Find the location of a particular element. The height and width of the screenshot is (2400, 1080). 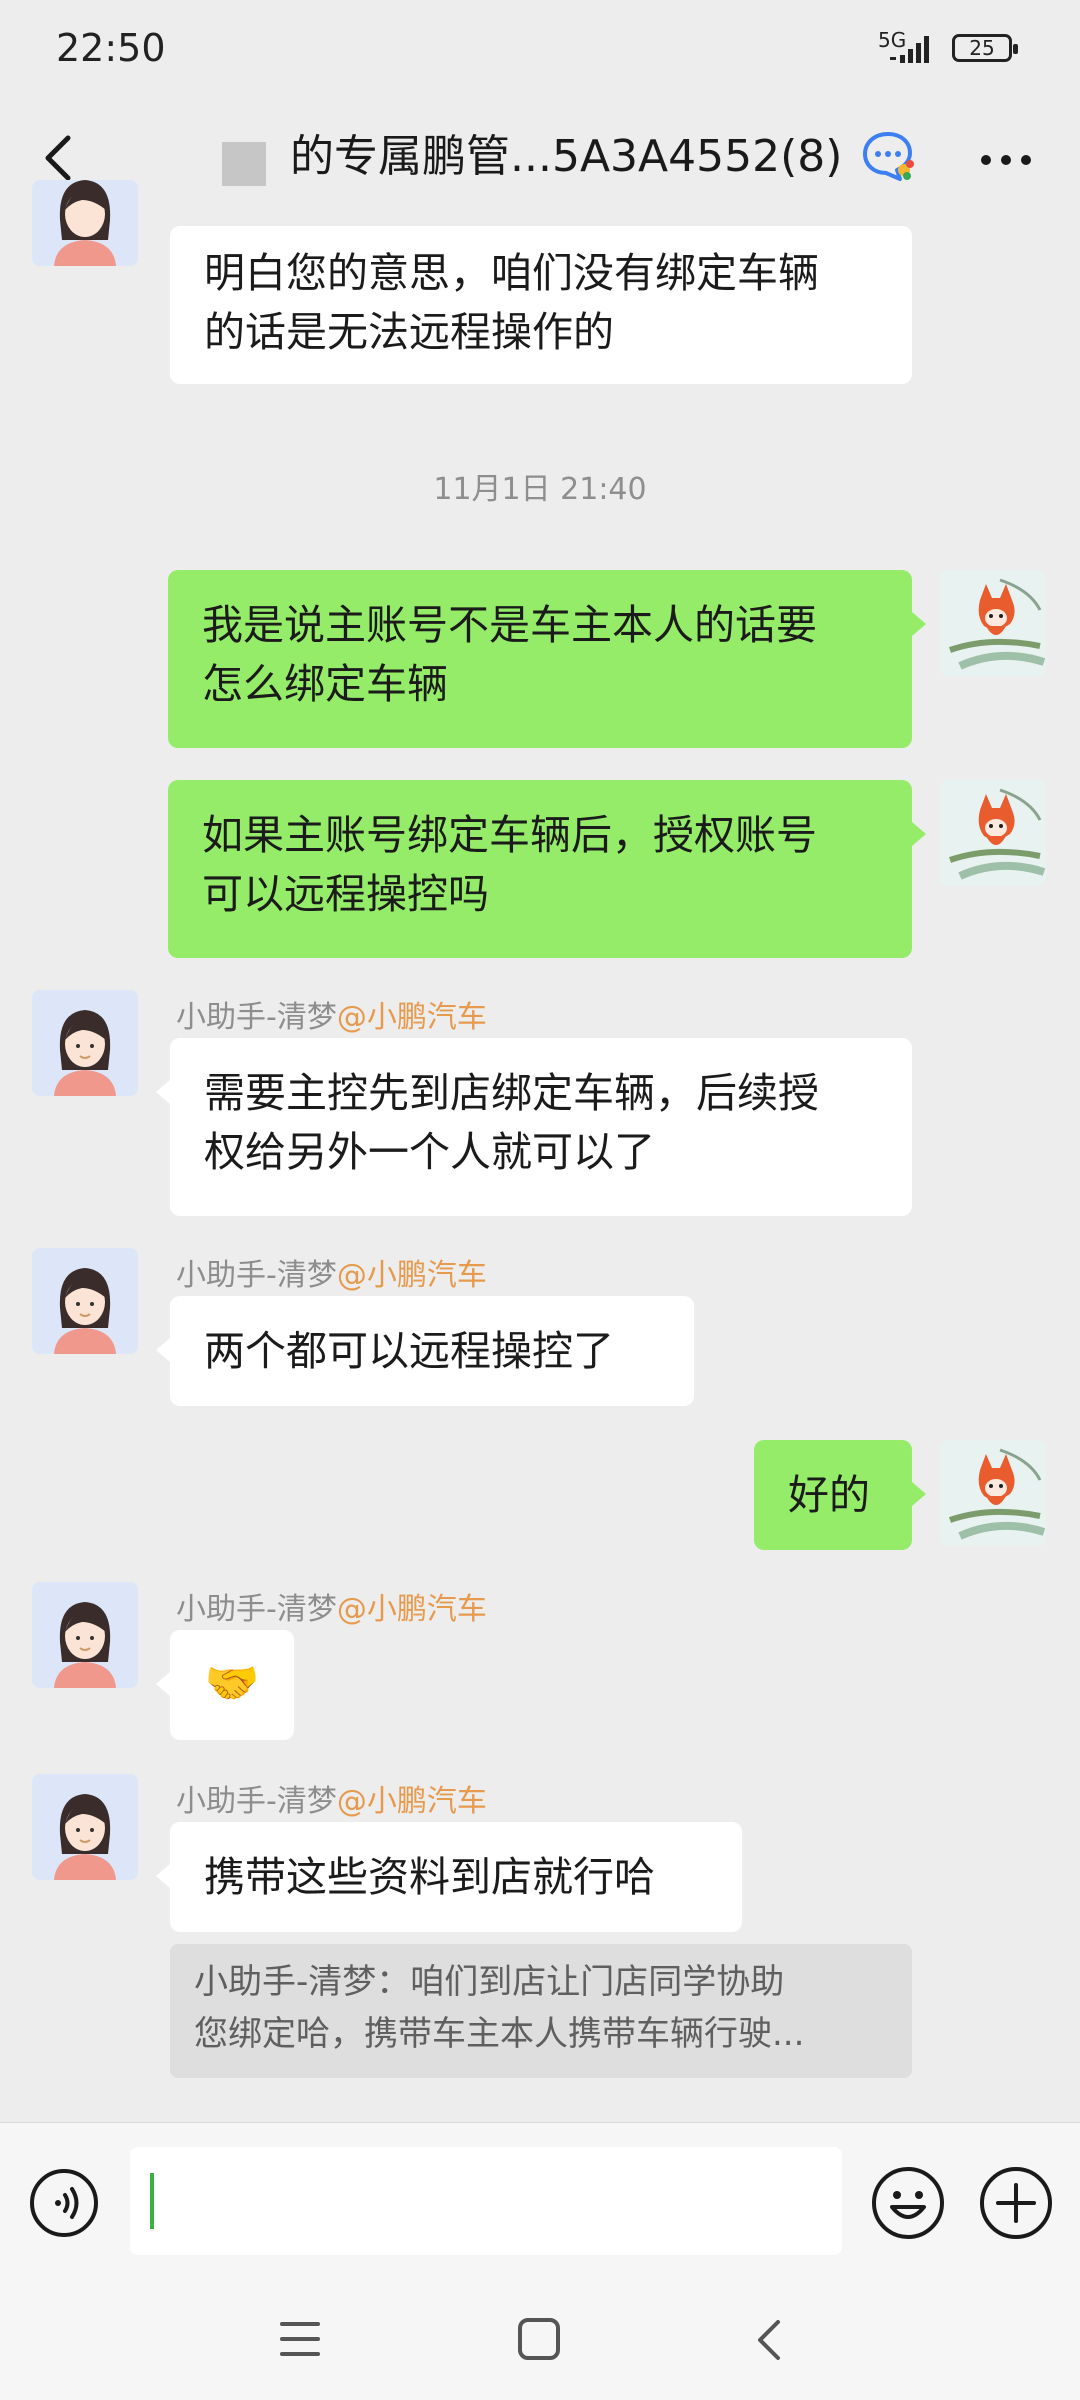

battery-indicator: 25 is located at coordinates (985, 48).